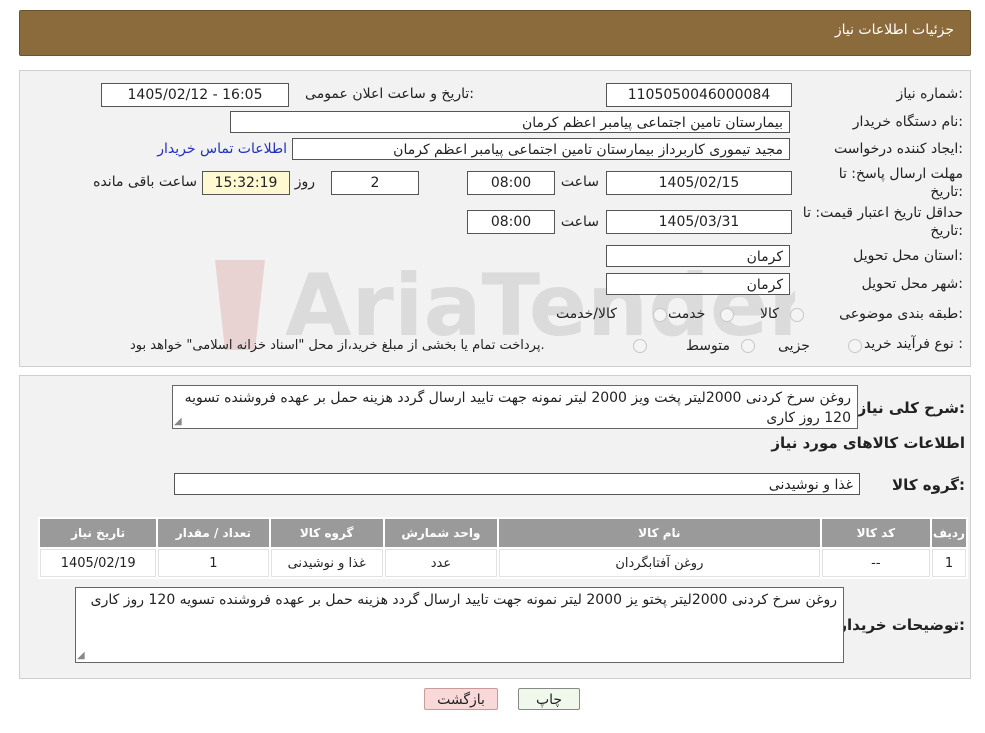  I want to click on announce-datetime-field: 1405/02/12 - 16:05, so click(195, 95).